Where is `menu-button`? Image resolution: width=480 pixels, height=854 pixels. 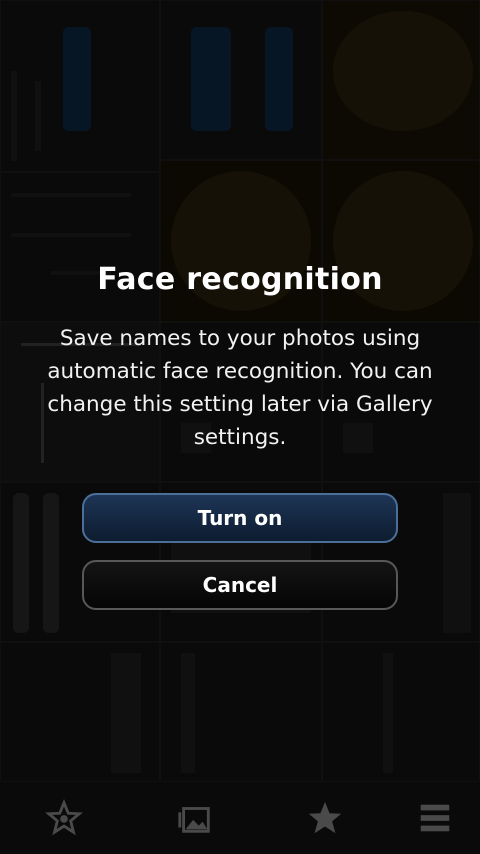 menu-button is located at coordinates (435, 818).